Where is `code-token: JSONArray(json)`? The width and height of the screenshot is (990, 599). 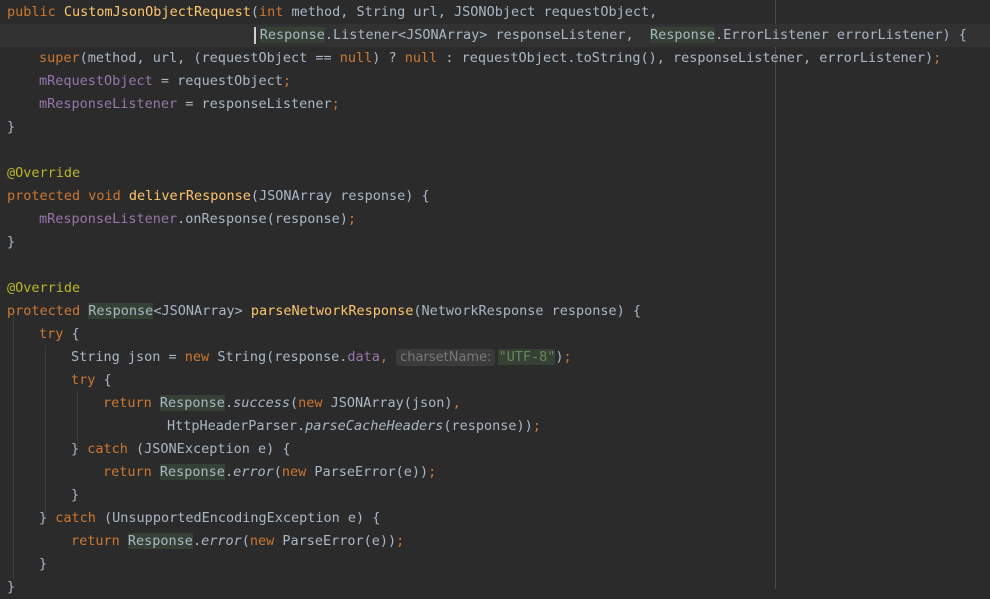 code-token: JSONArray(json) is located at coordinates (391, 403).